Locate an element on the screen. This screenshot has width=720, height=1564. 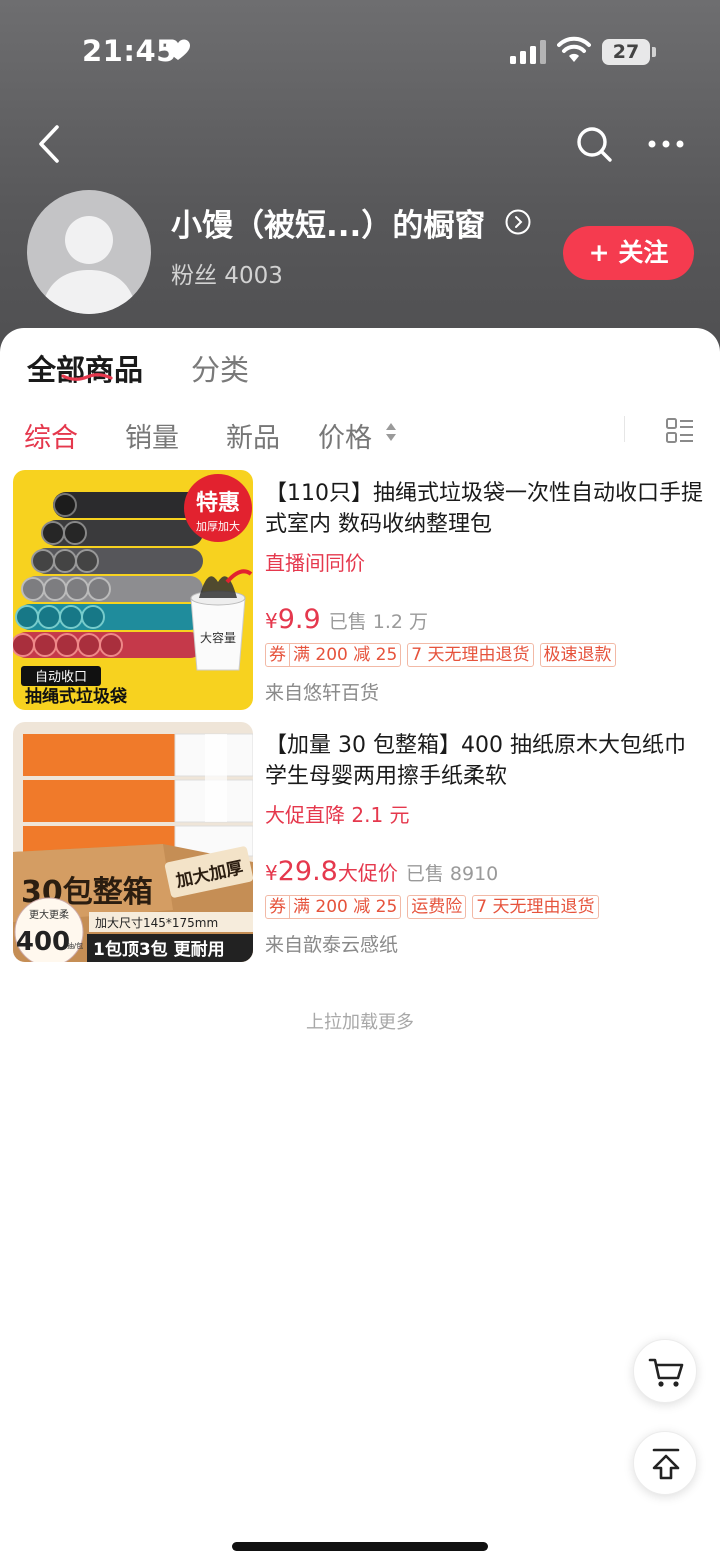
sort-comprehensive: 综合 is located at coordinates (51, 435).